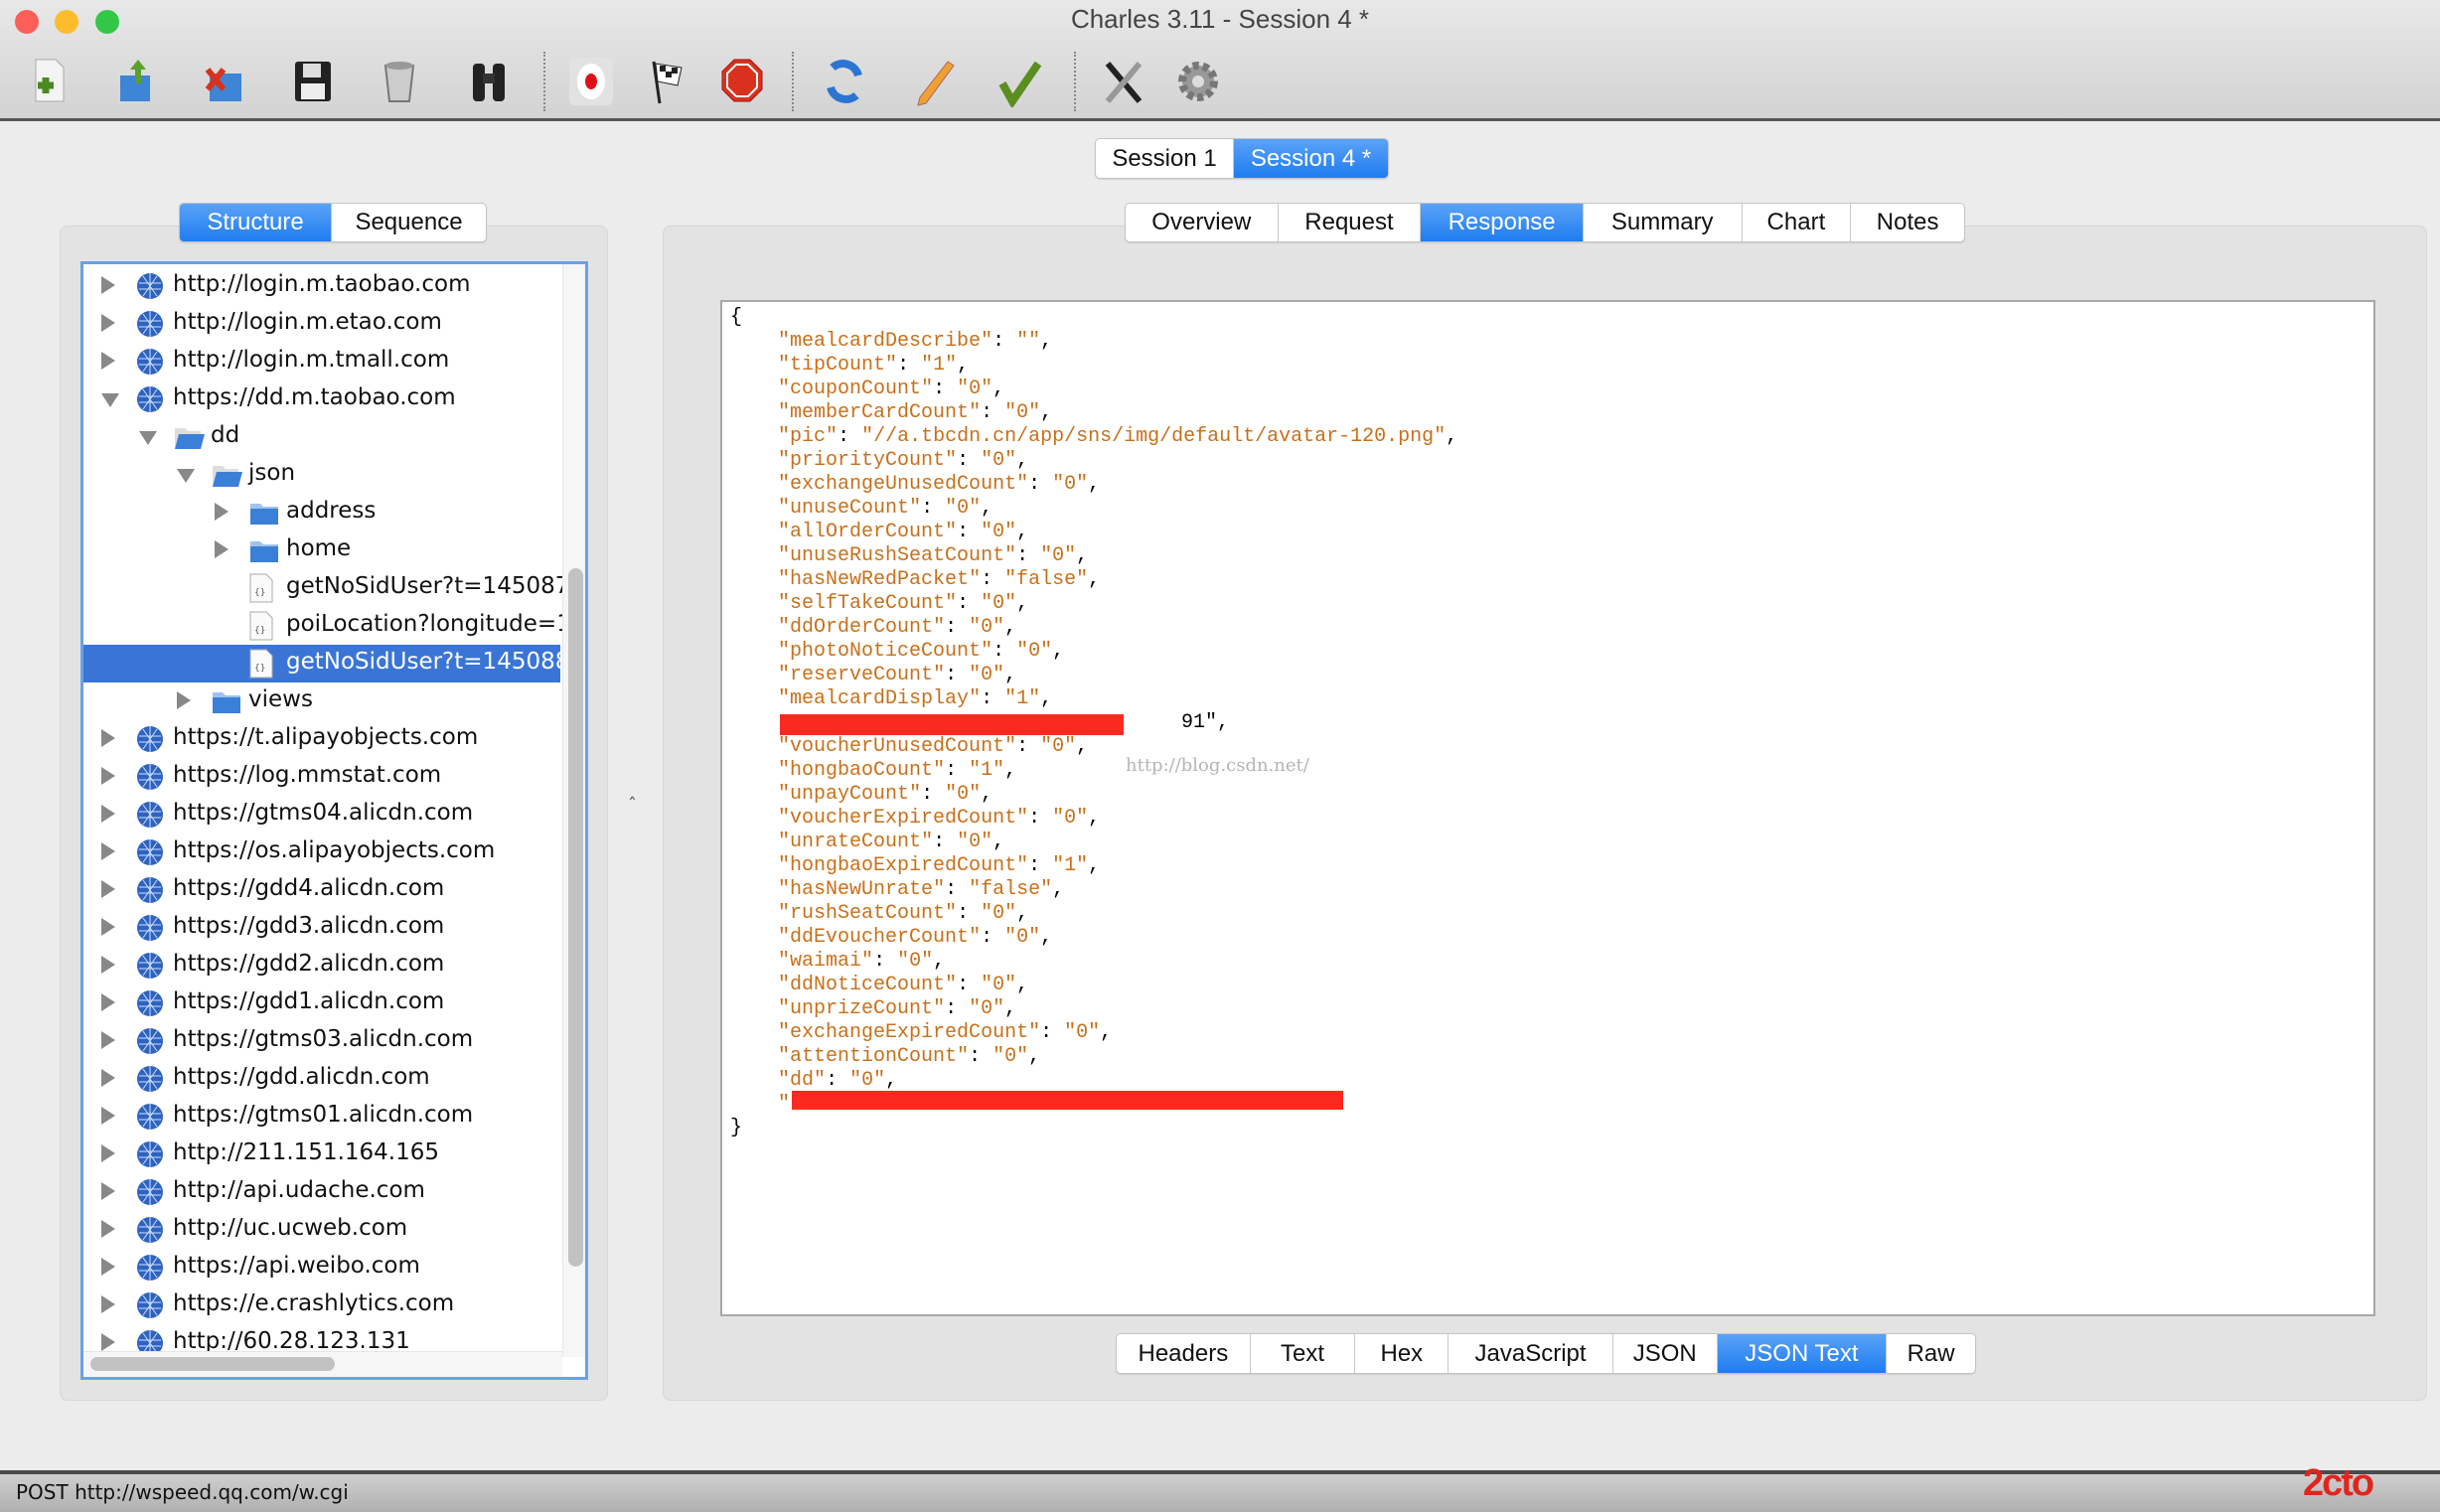  What do you see at coordinates (321, 437) in the screenshot?
I see `tree-folder-item: dd` at bounding box center [321, 437].